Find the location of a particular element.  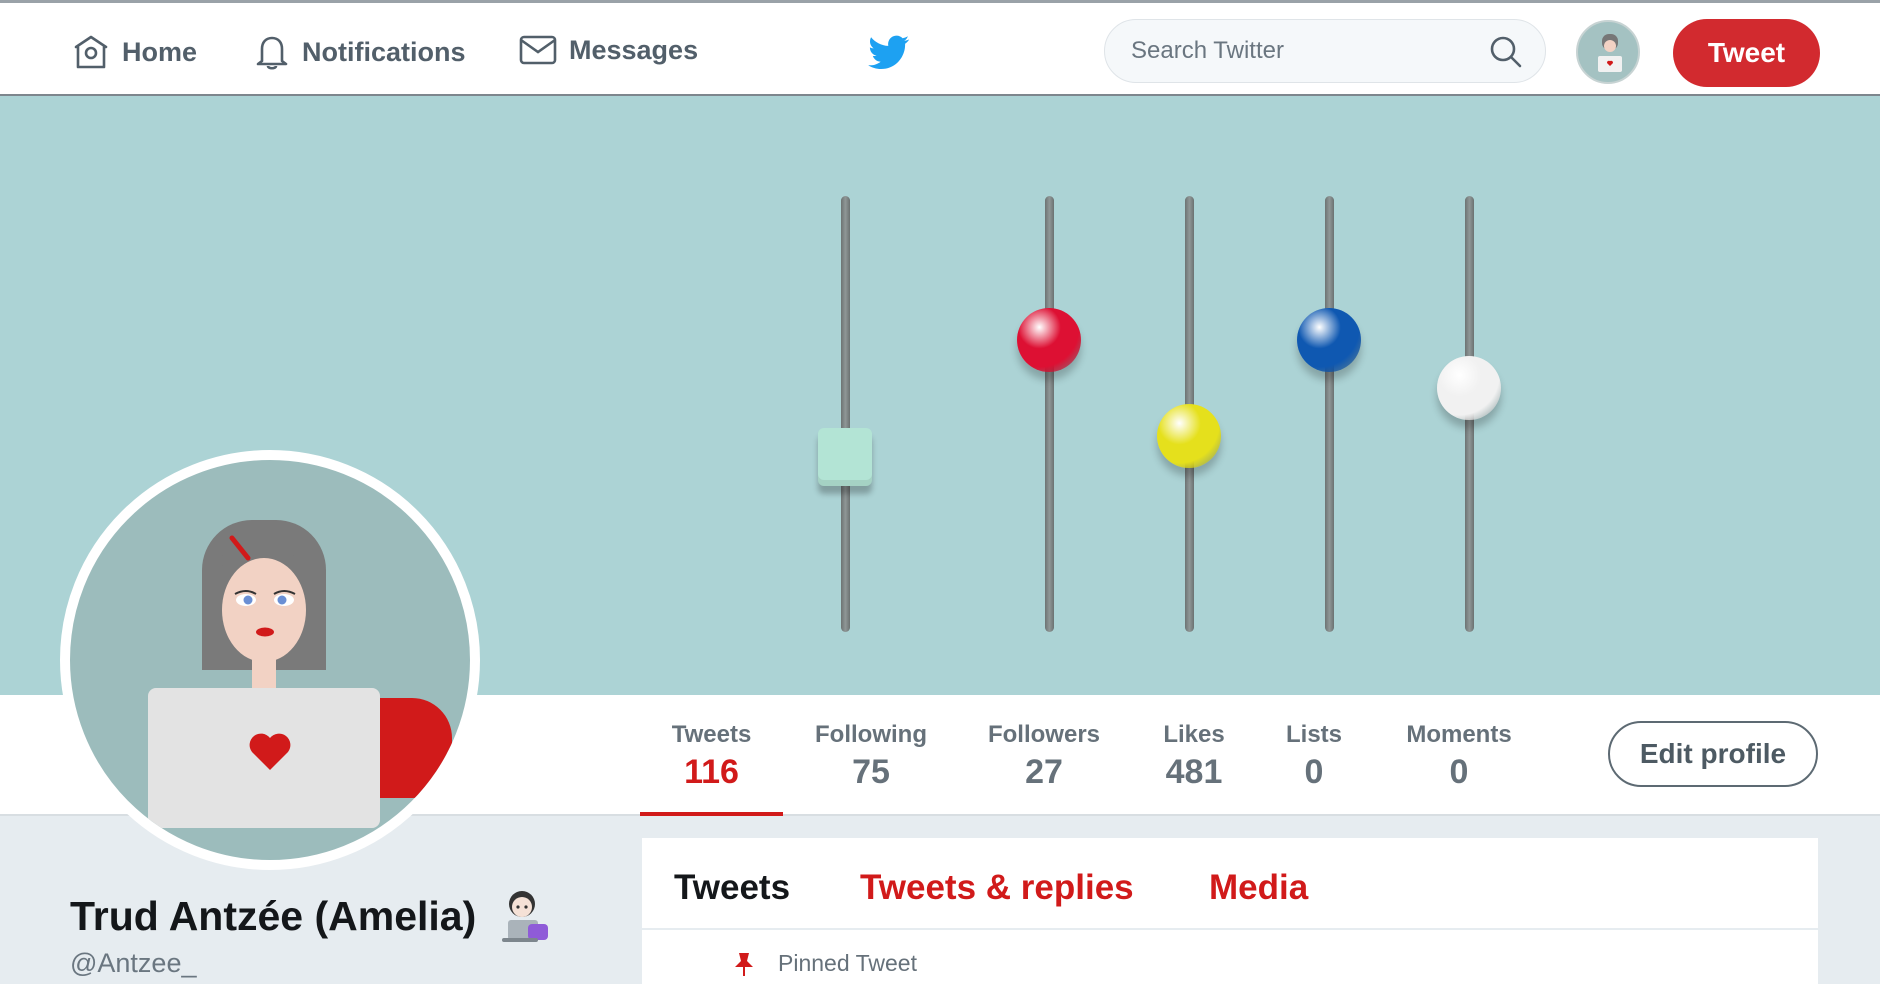

stat-moments: Moments 0 is located at coordinates (1459, 756).